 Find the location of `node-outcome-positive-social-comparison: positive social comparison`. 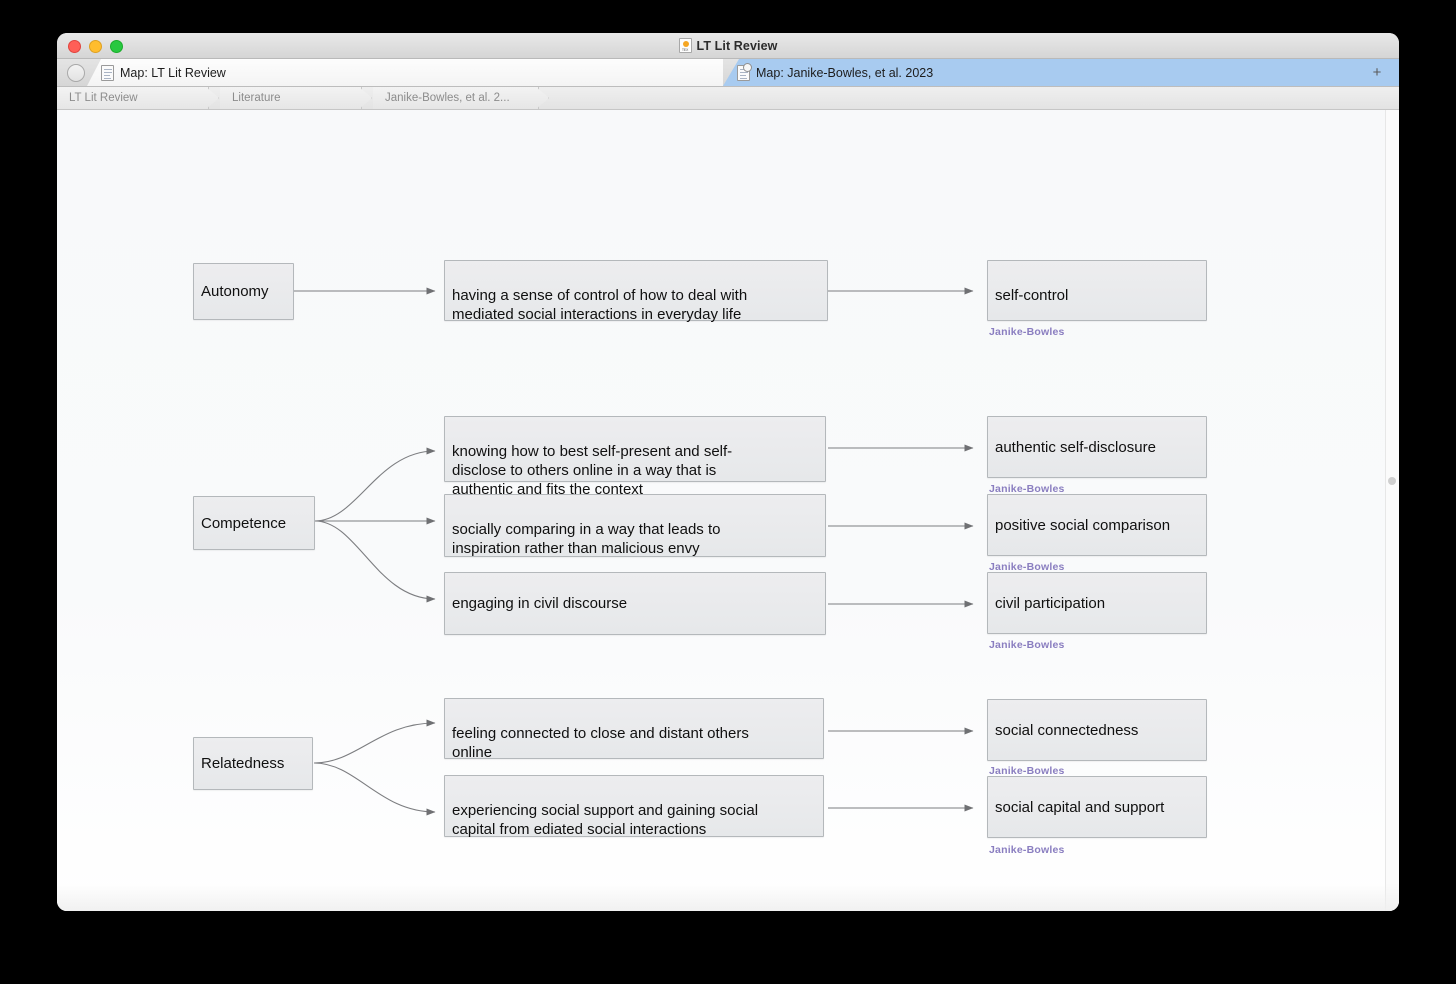

node-outcome-positive-social-comparison: positive social comparison is located at coordinates (1097, 525).